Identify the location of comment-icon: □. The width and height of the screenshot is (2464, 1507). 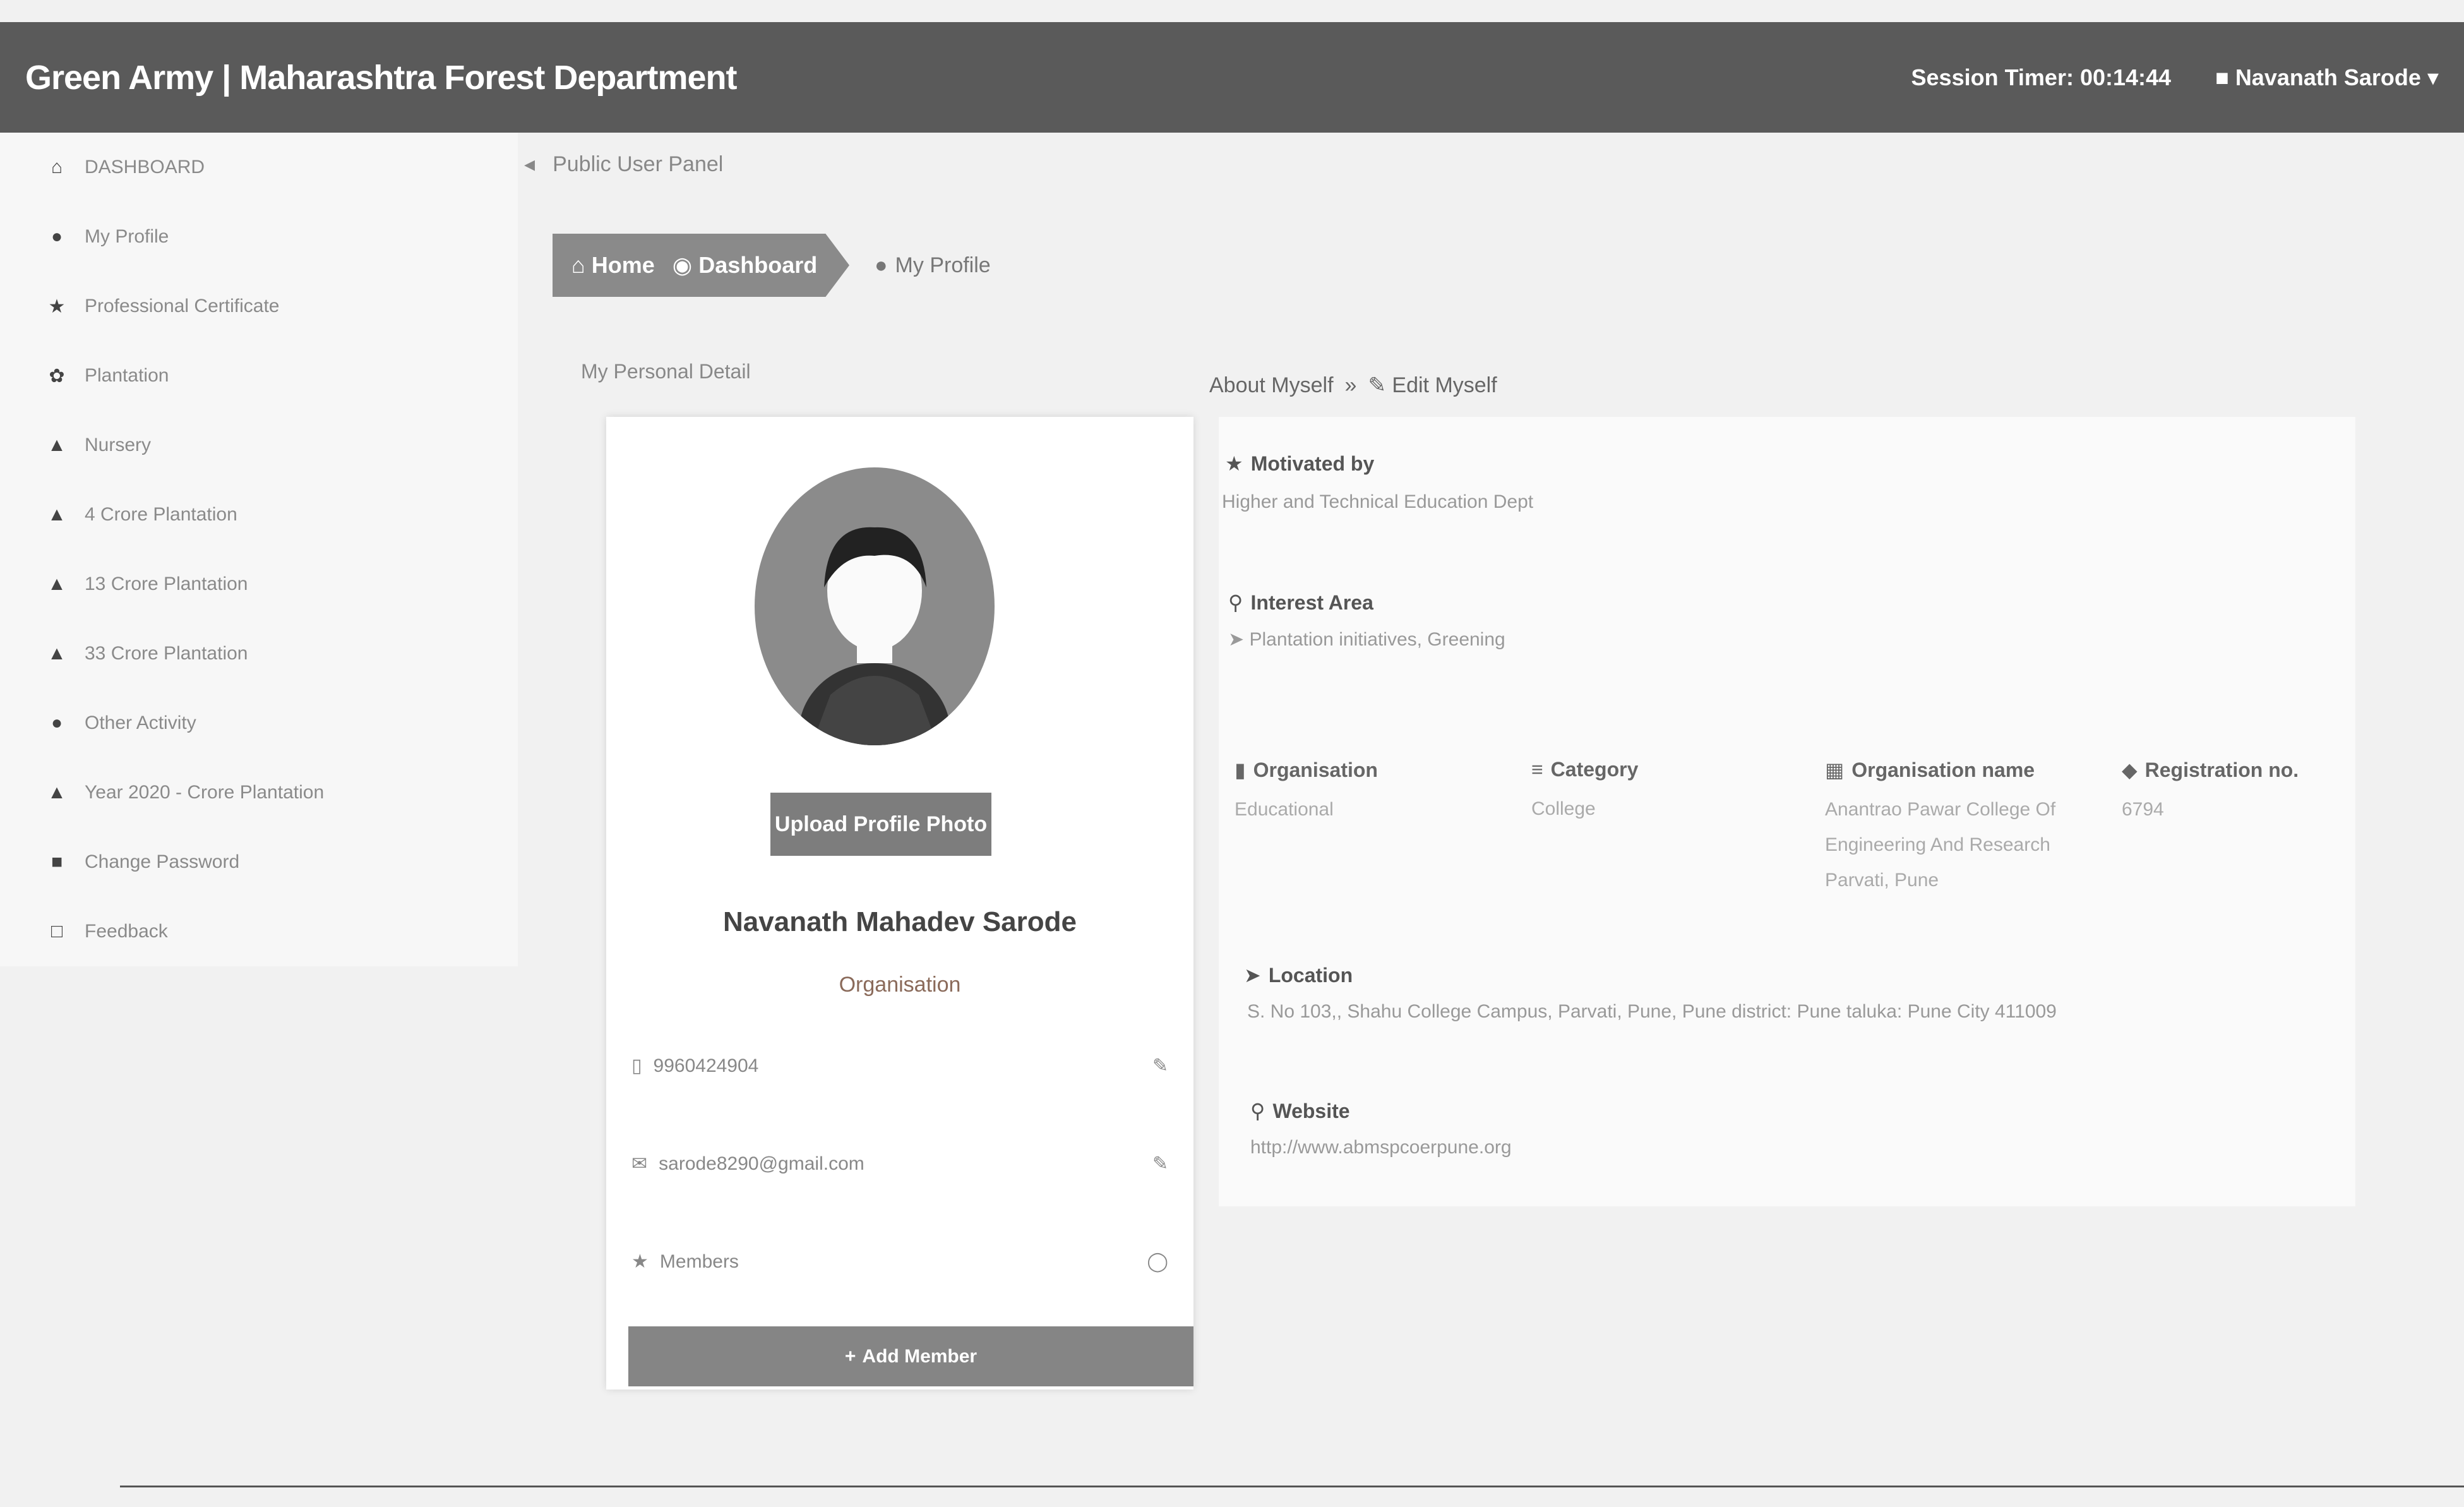
(57, 931).